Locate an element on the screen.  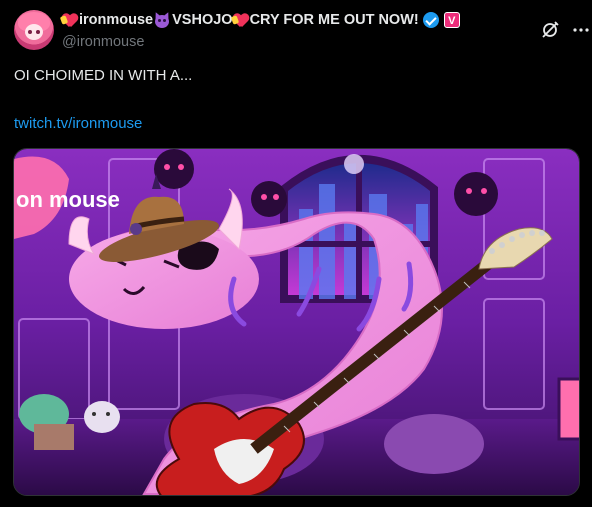
media-logo-text: on mouse is located at coordinates (68, 199).